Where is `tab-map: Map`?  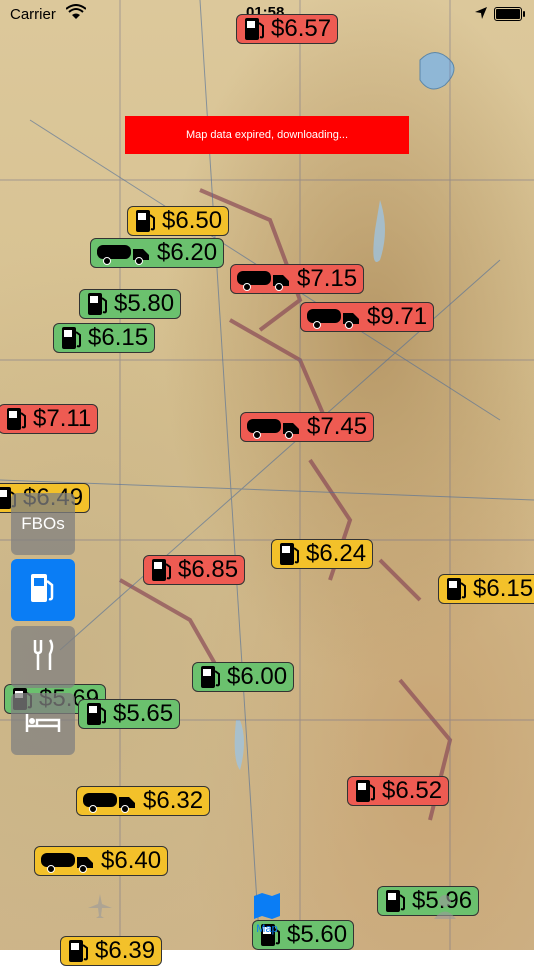 tab-map: Map is located at coordinates (267, 913).